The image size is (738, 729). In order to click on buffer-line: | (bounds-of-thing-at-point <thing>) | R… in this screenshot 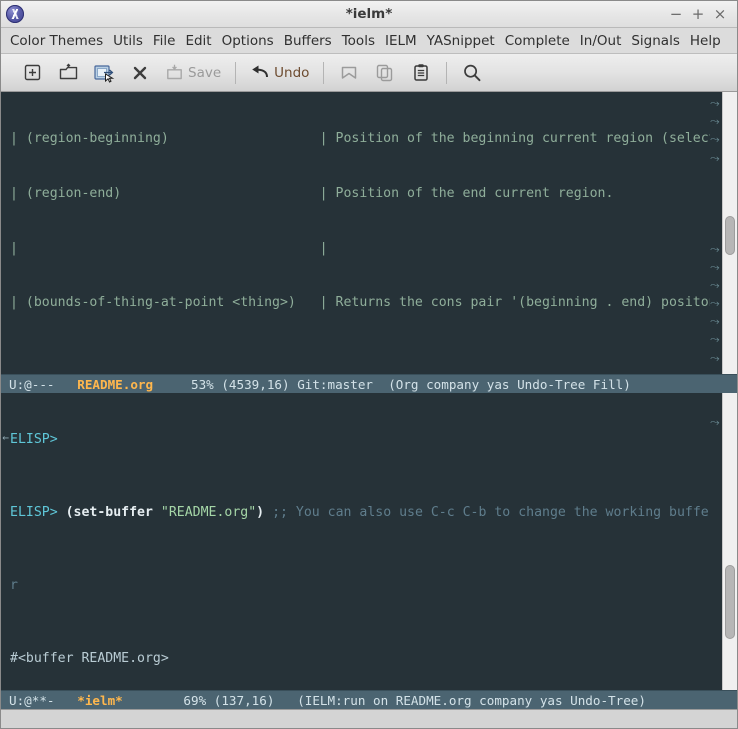, I will do `click(360, 303)`.